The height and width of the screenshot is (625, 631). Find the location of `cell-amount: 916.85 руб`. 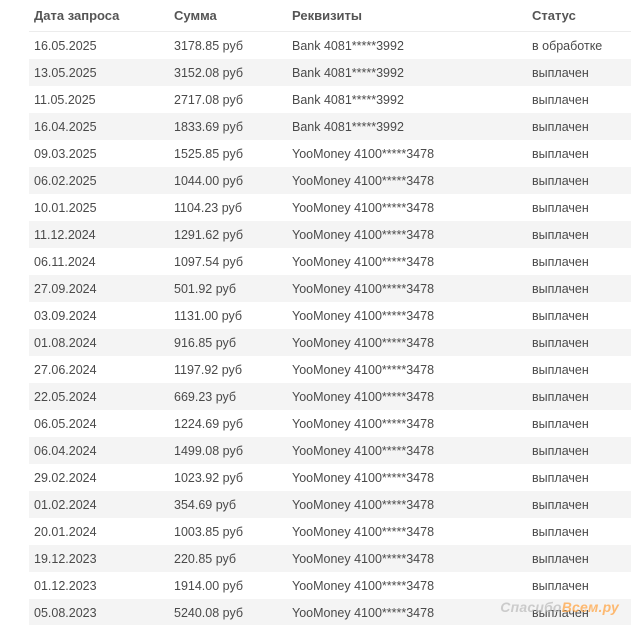

cell-amount: 916.85 руб is located at coordinates (228, 342).